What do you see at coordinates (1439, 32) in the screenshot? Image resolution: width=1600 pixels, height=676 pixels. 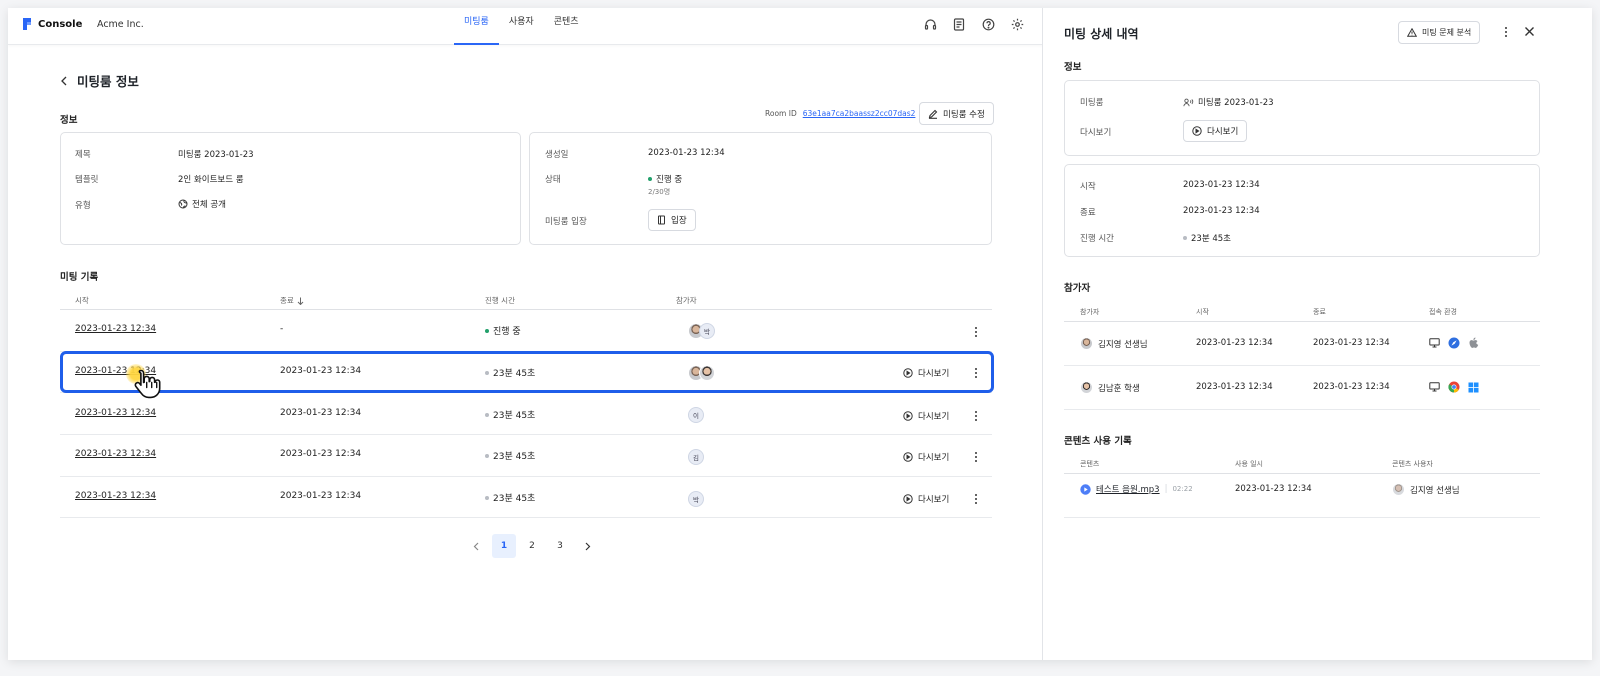 I see `analyze-meeting-button: 미팅 문제 분석` at bounding box center [1439, 32].